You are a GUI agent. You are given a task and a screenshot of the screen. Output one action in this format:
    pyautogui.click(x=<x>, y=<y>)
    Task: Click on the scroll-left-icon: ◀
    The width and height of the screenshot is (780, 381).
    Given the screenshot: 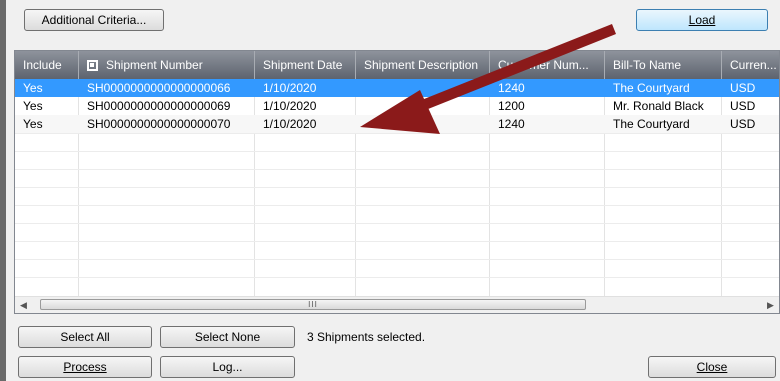 What is the action you would take?
    pyautogui.click(x=23, y=305)
    